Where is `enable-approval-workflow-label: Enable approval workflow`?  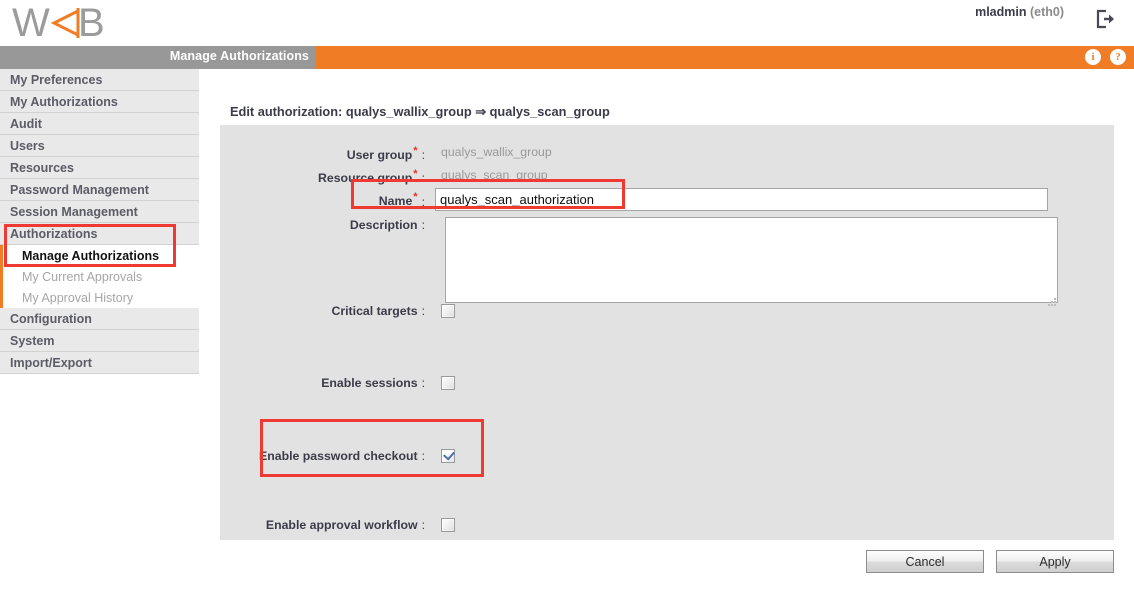 enable-approval-workflow-label: Enable approval workflow is located at coordinates (341, 525).